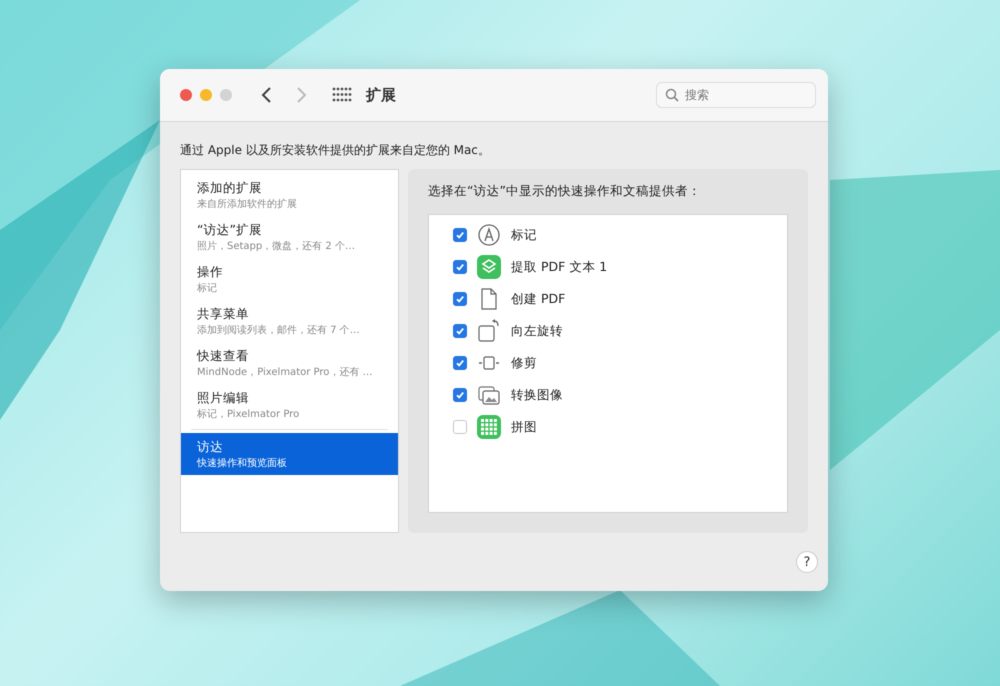  What do you see at coordinates (489, 331) in the screenshot?
I see `rotate-left-icon` at bounding box center [489, 331].